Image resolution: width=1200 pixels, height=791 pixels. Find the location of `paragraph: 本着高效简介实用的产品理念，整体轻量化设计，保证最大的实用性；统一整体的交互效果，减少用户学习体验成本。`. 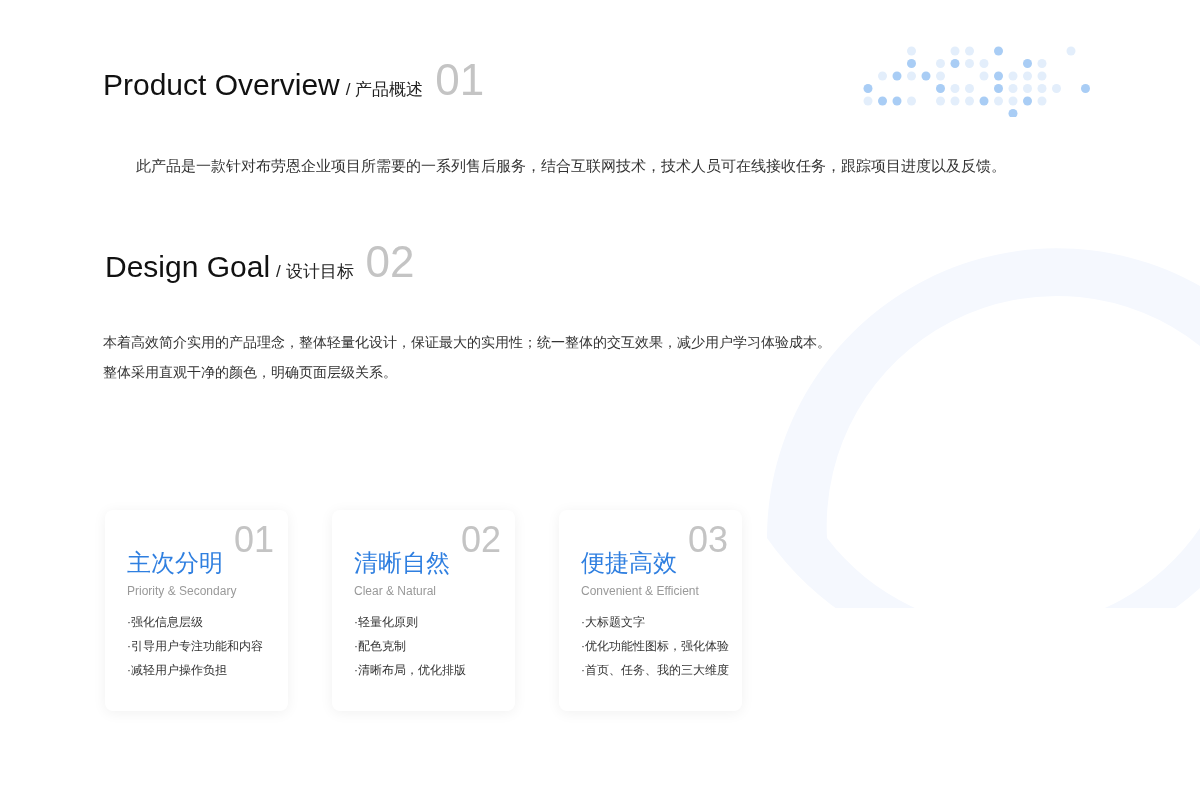

paragraph: 本着高效简介实用的产品理念，整体轻量化设计，保证最大的实用性；统一整体的交互效果，减少用户学习体验成本。 is located at coordinates (467, 342).